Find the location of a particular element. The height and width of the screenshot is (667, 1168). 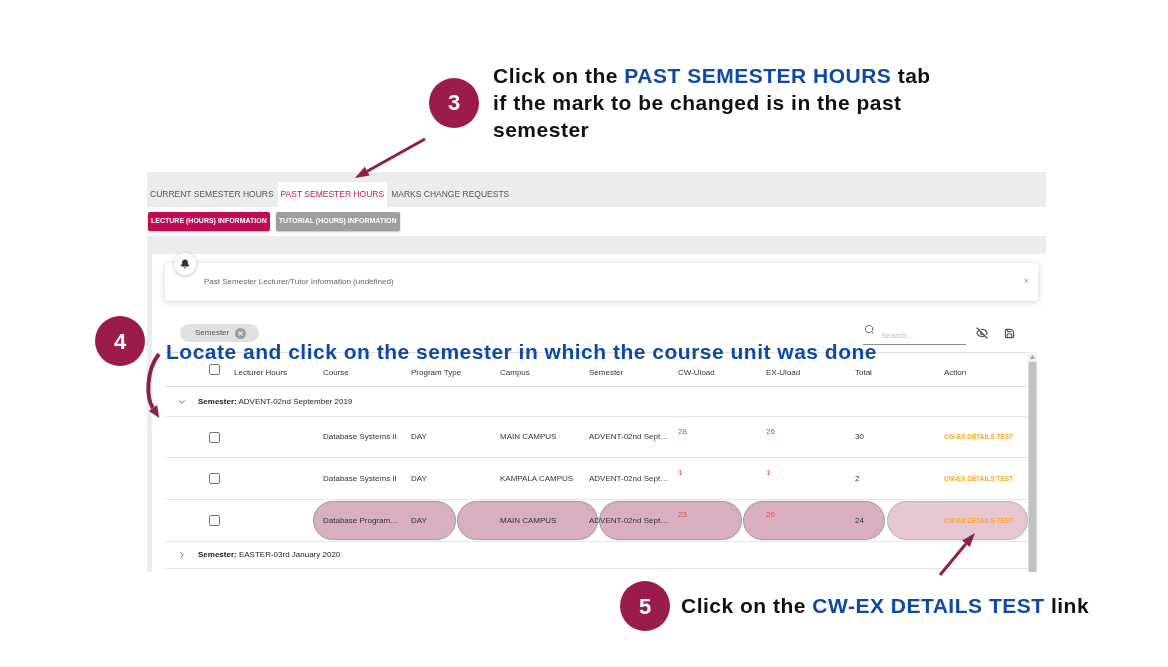

save-icon is located at coordinates (1009, 333).